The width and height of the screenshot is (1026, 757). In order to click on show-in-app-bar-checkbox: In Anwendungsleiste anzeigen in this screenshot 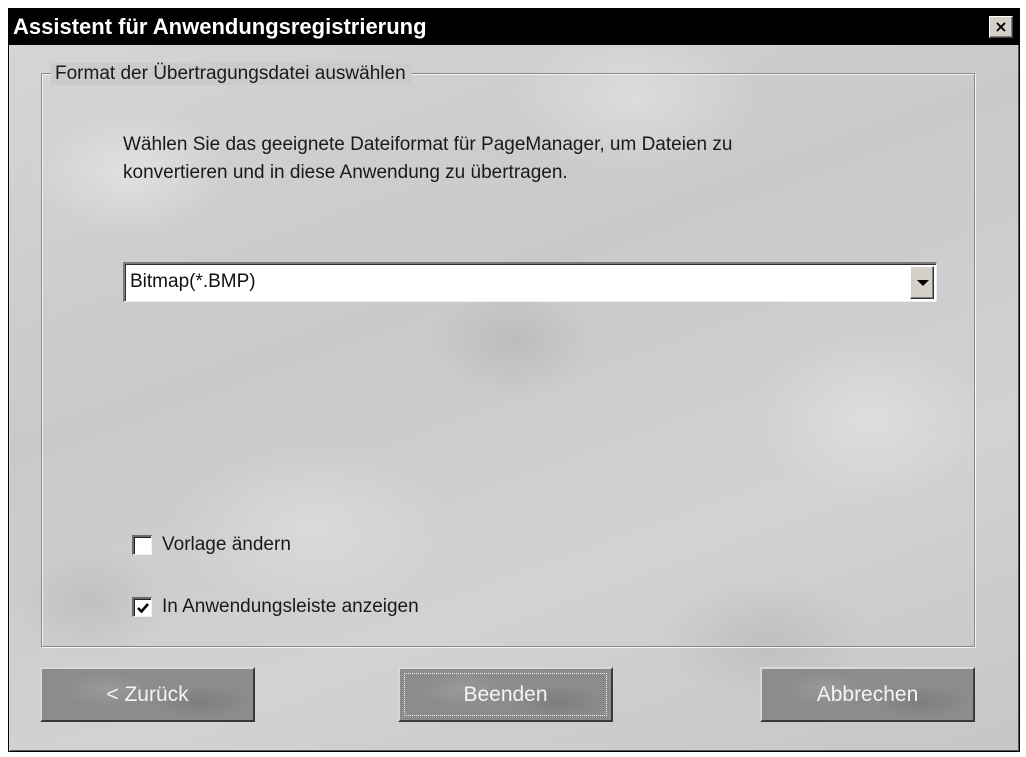, I will do `click(275, 607)`.